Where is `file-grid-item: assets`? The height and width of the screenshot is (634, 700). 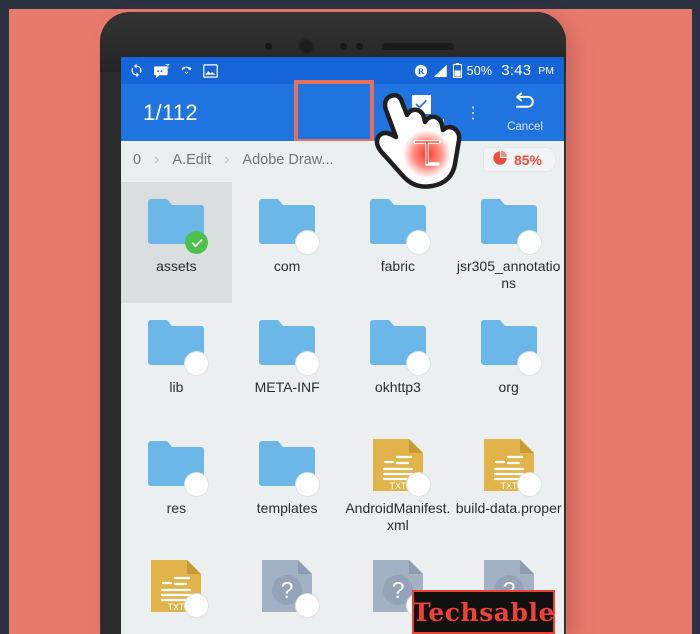
file-grid-item: assets is located at coordinates (176, 242).